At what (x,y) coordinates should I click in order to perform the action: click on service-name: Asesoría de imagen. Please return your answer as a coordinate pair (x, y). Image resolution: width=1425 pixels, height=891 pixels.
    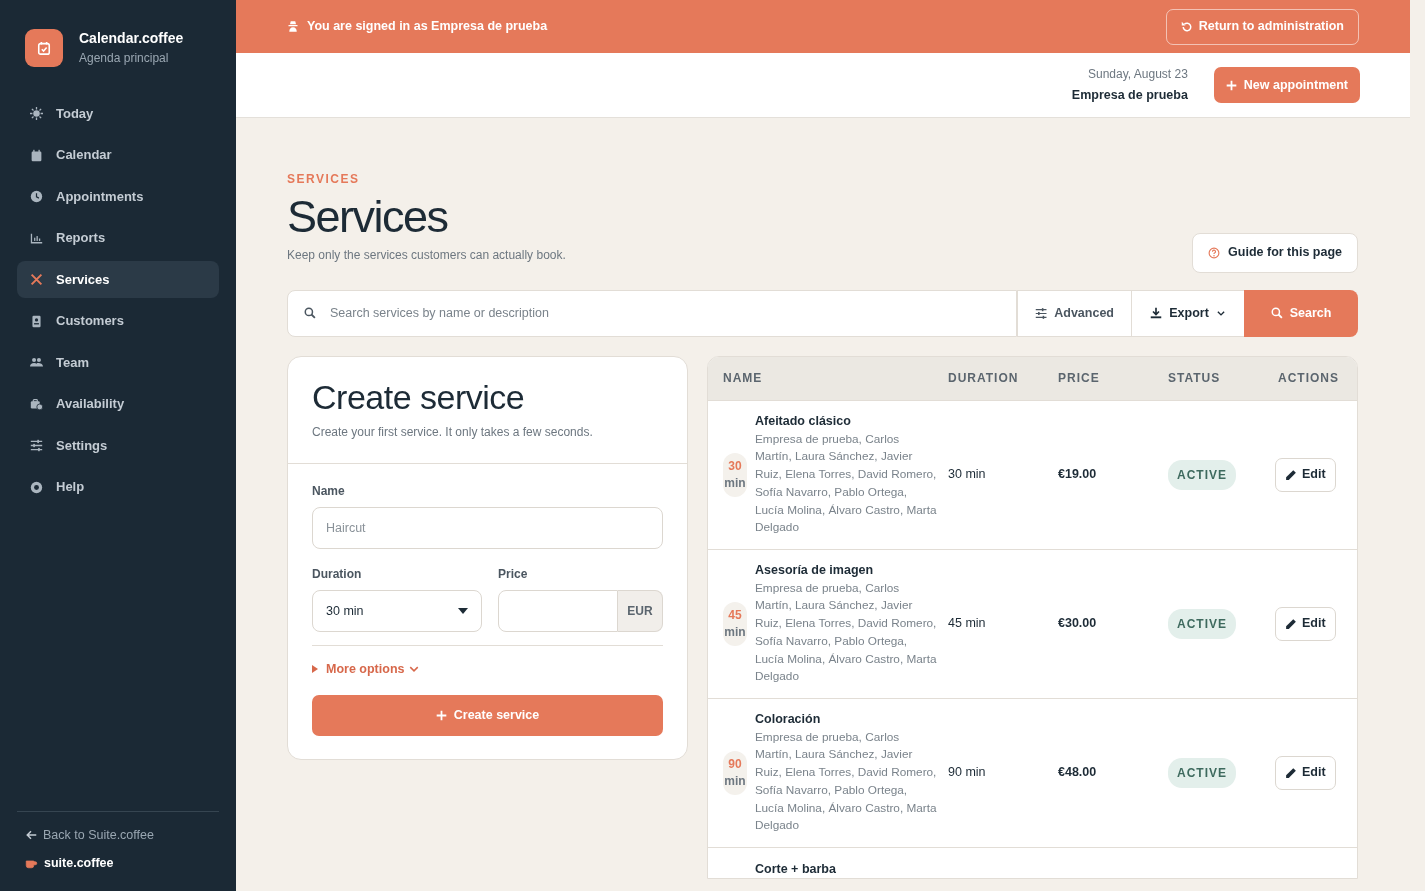
    Looking at the image, I should click on (815, 570).